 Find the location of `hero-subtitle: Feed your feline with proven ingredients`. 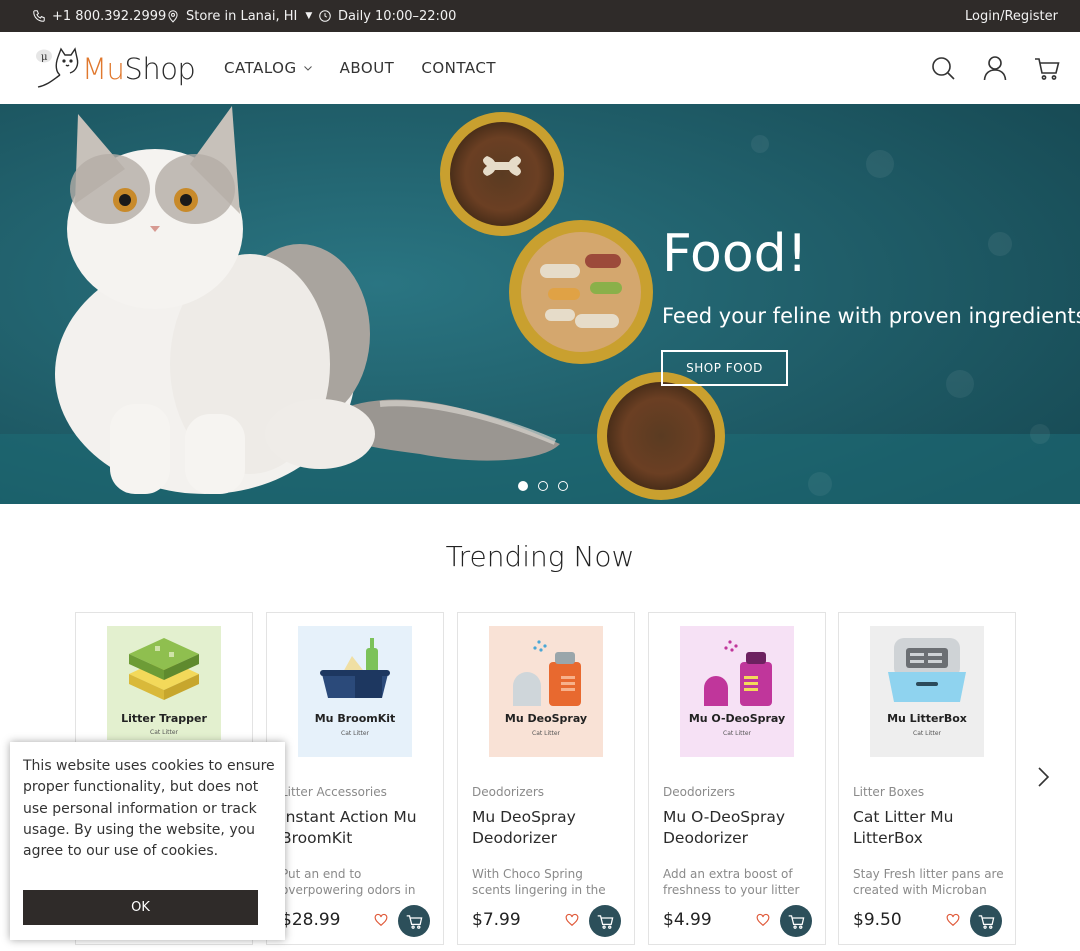

hero-subtitle: Feed your feline with proven ingredients is located at coordinates (871, 316).